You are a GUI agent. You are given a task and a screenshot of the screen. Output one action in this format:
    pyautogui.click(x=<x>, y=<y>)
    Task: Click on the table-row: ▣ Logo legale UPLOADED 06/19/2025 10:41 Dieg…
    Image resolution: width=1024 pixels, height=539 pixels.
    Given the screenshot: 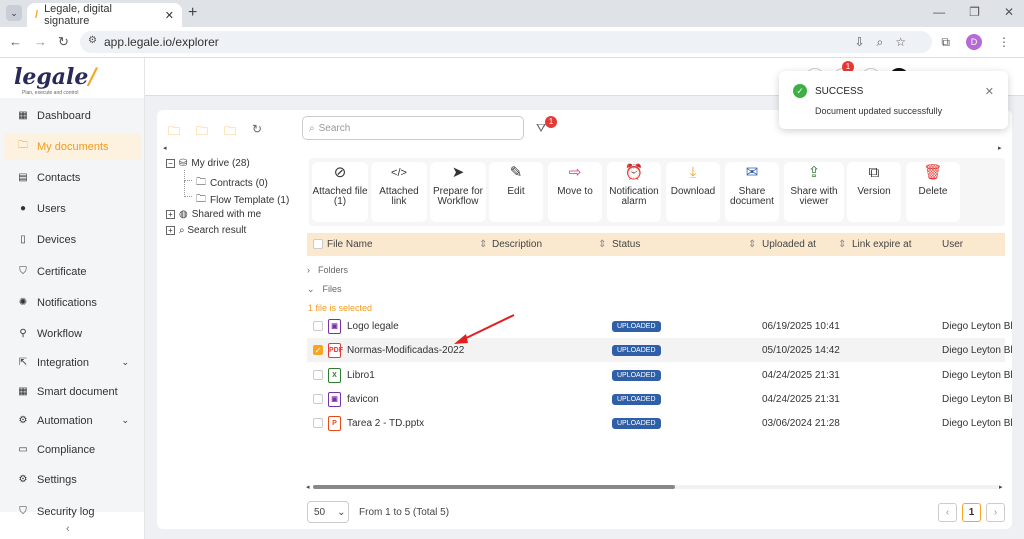 What is the action you would take?
    pyautogui.click(x=660, y=326)
    